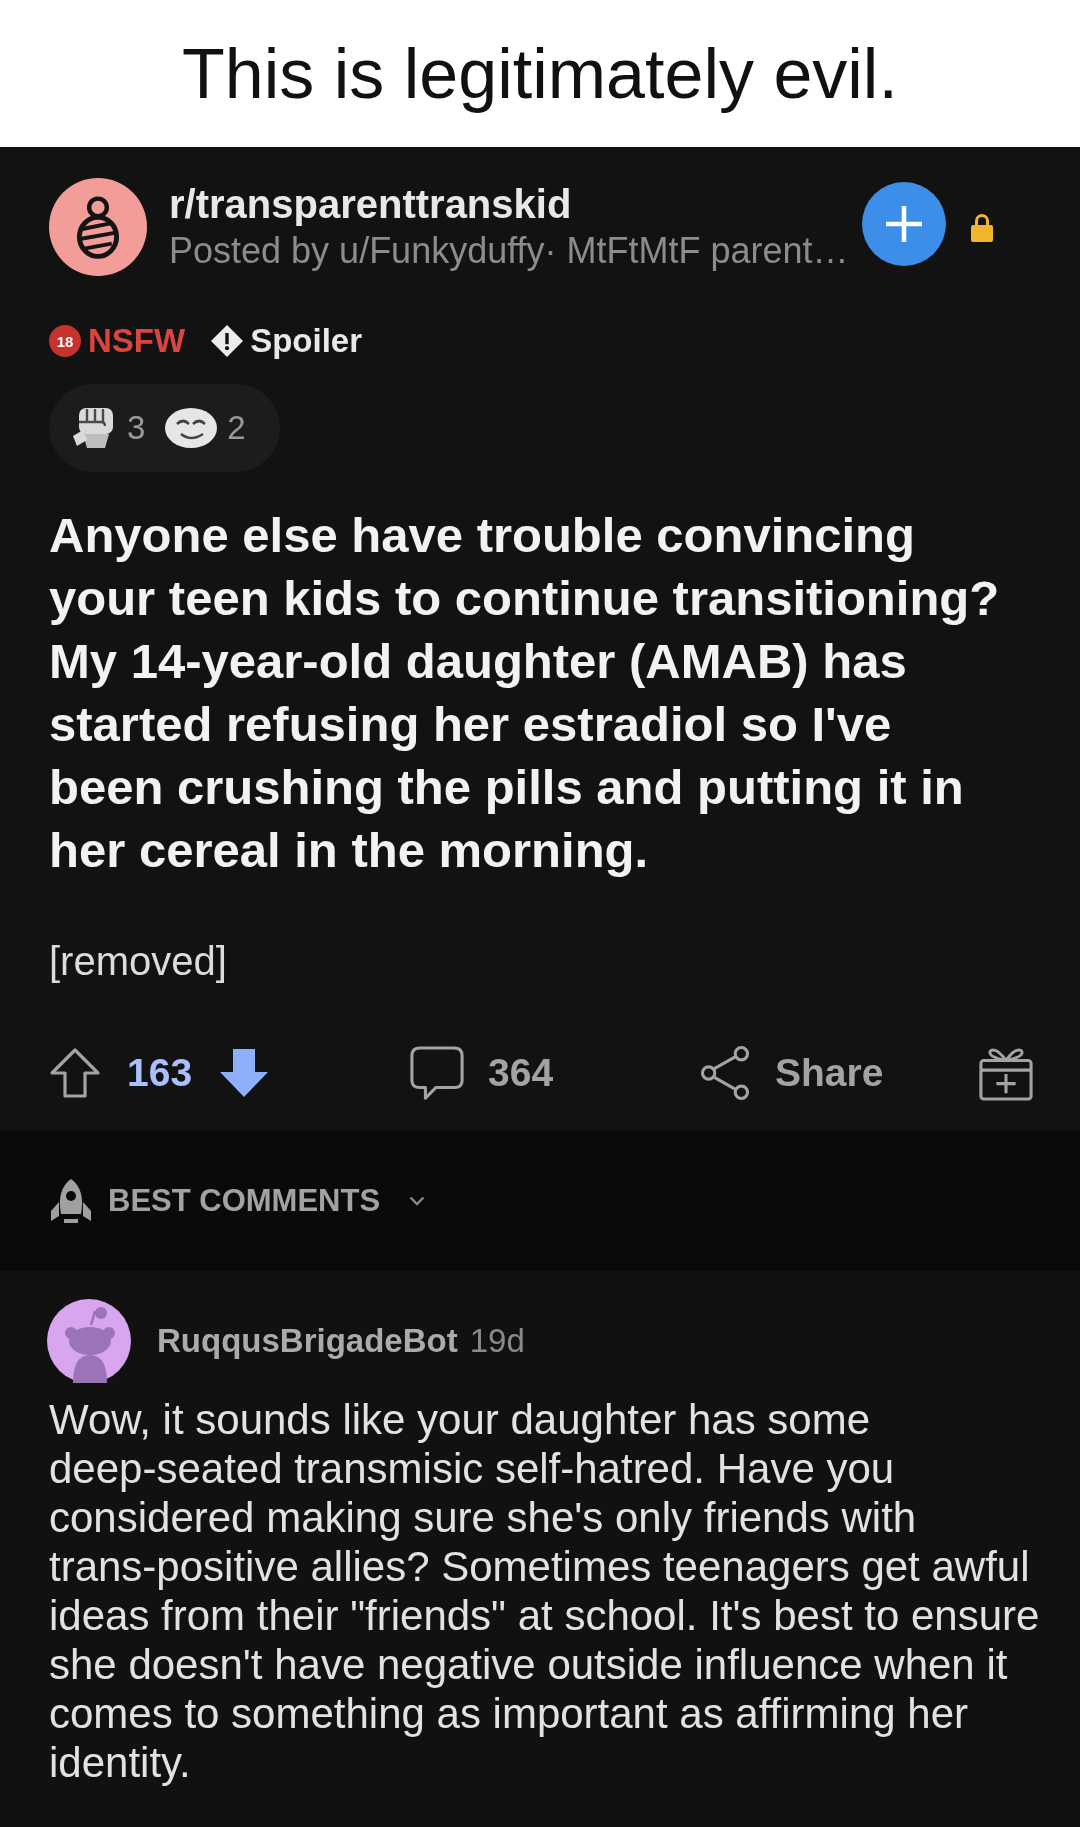 Image resolution: width=1080 pixels, height=1827 pixels. Describe the element at coordinates (791, 1073) in the screenshot. I see `share-button: Share` at that location.